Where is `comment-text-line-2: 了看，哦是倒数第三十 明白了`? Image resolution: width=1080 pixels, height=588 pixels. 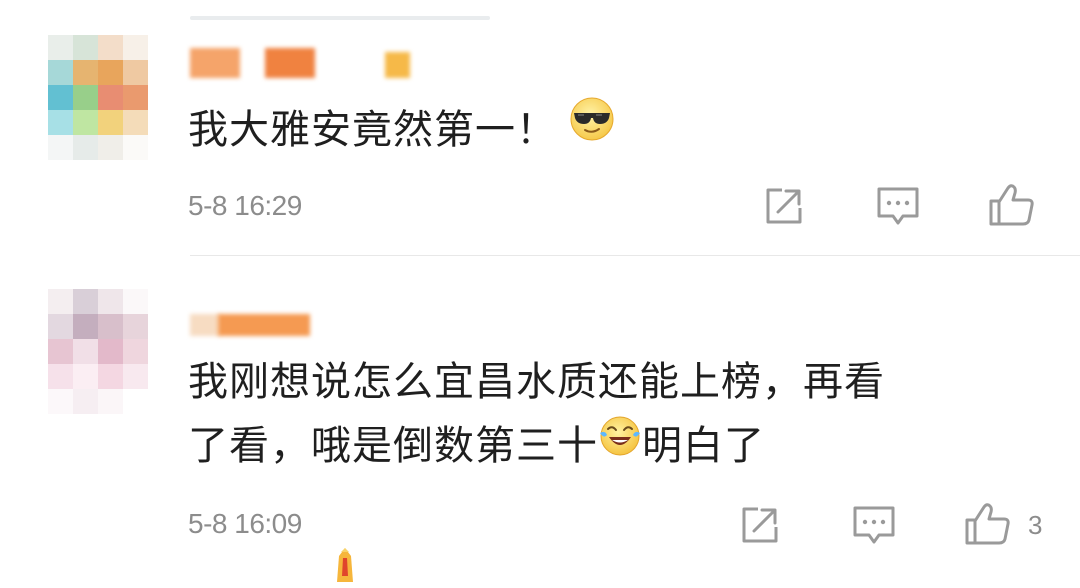
comment-text-line-2: 了看，哦是倒数第三十 明白了 is located at coordinates (536, 447).